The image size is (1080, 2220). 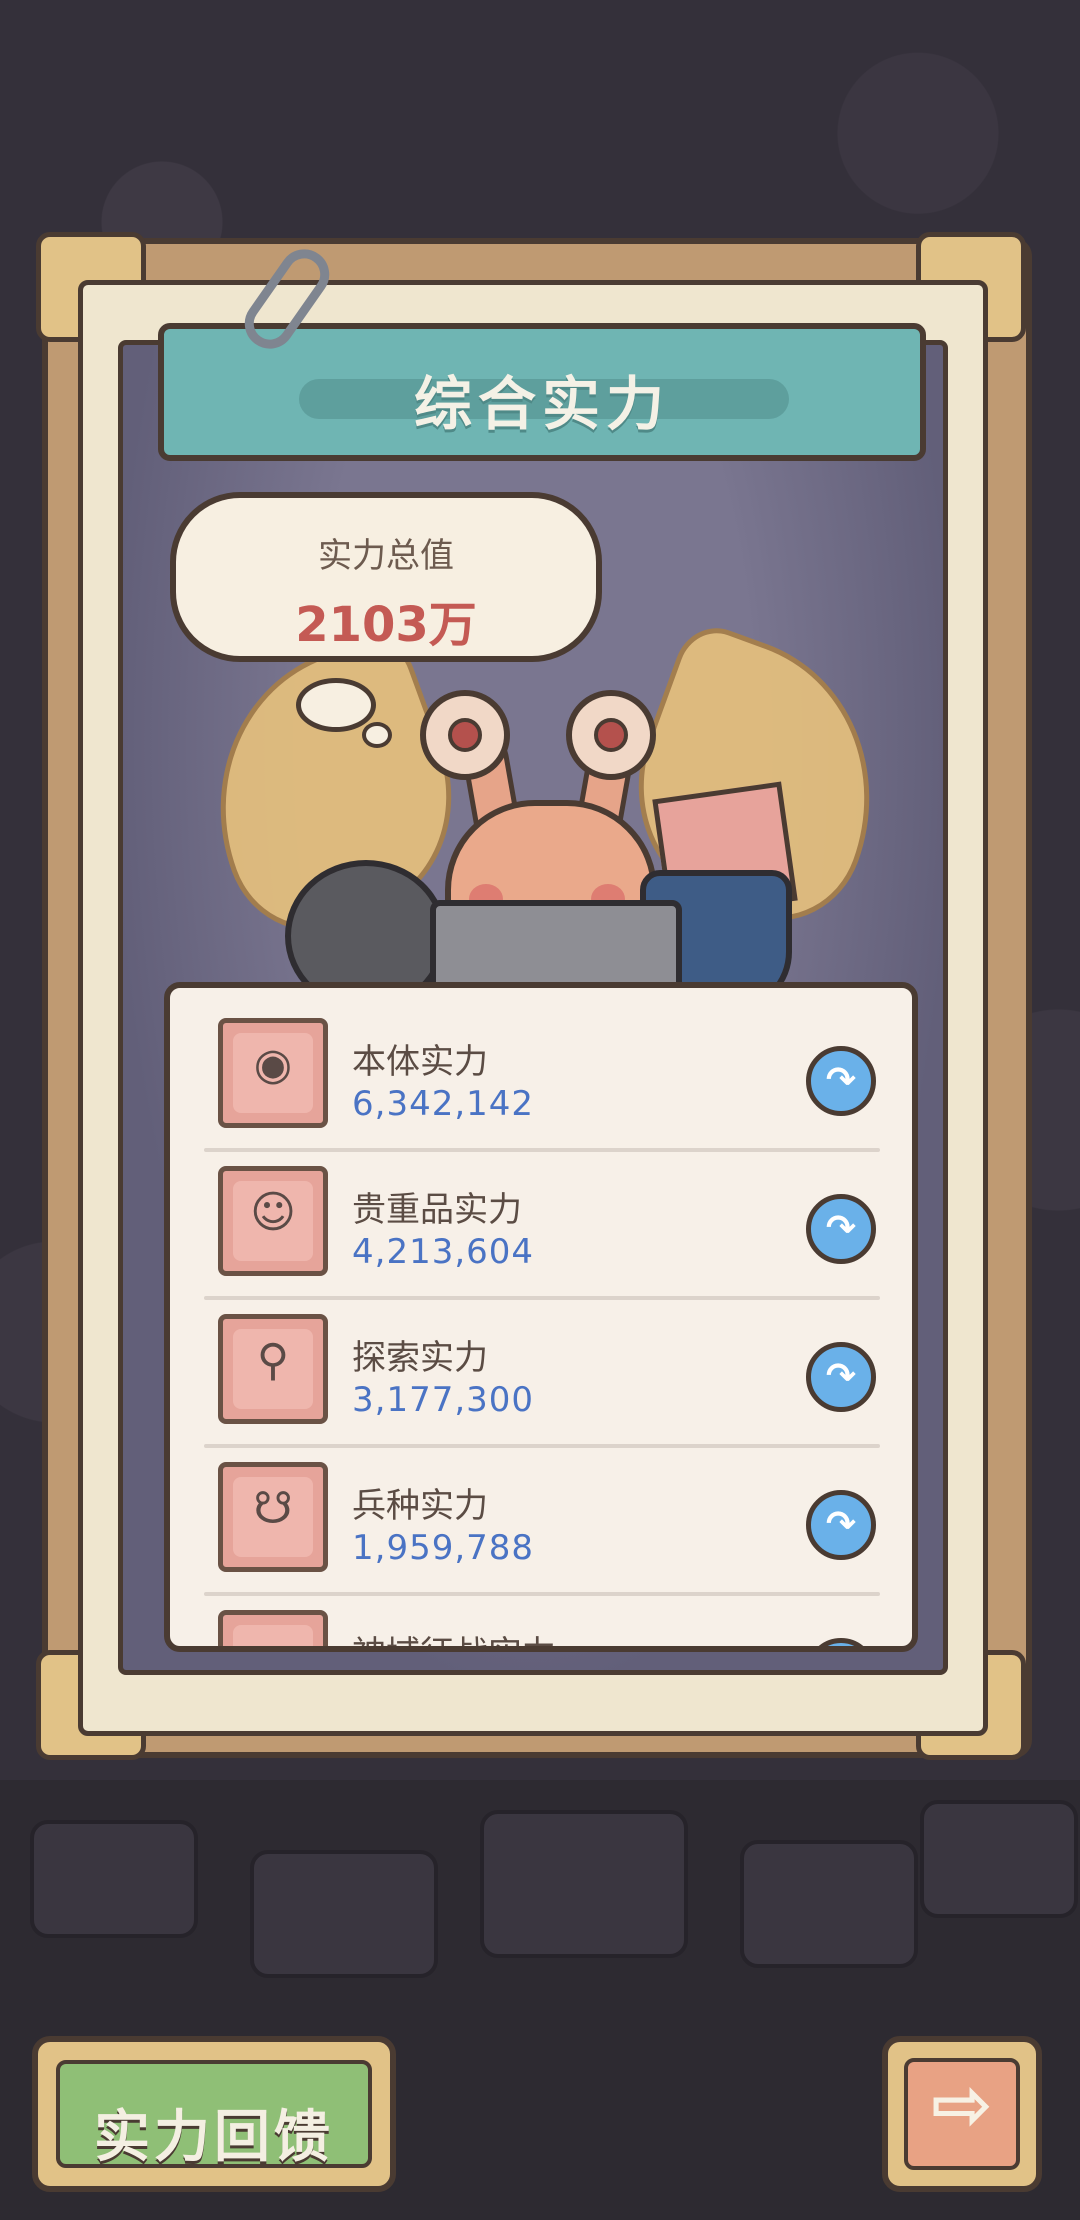 What do you see at coordinates (541, 1366) in the screenshot?
I see `list-item: ⚲ 探索实力 3,177,300 ↷` at bounding box center [541, 1366].